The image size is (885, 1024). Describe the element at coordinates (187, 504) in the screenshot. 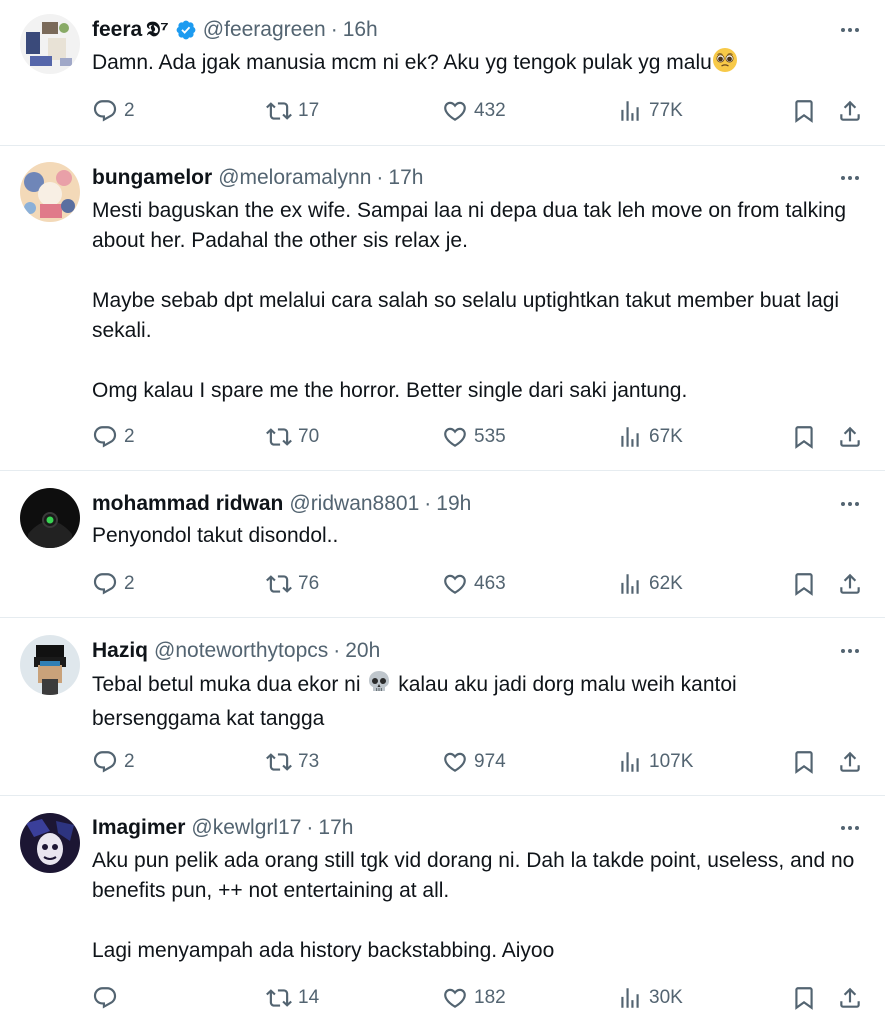

I see `display-name: mohammad ridwan` at that location.